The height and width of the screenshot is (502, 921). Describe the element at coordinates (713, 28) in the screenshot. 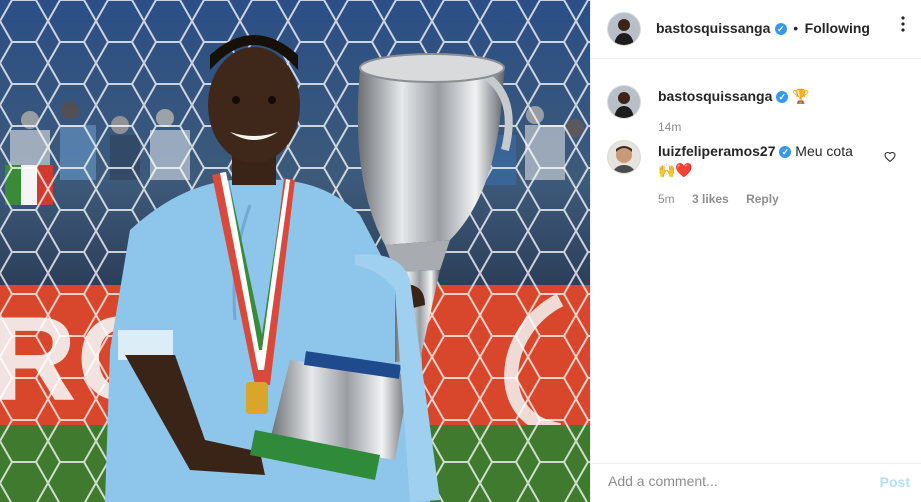

I see `header-username: bastosquissanga` at that location.